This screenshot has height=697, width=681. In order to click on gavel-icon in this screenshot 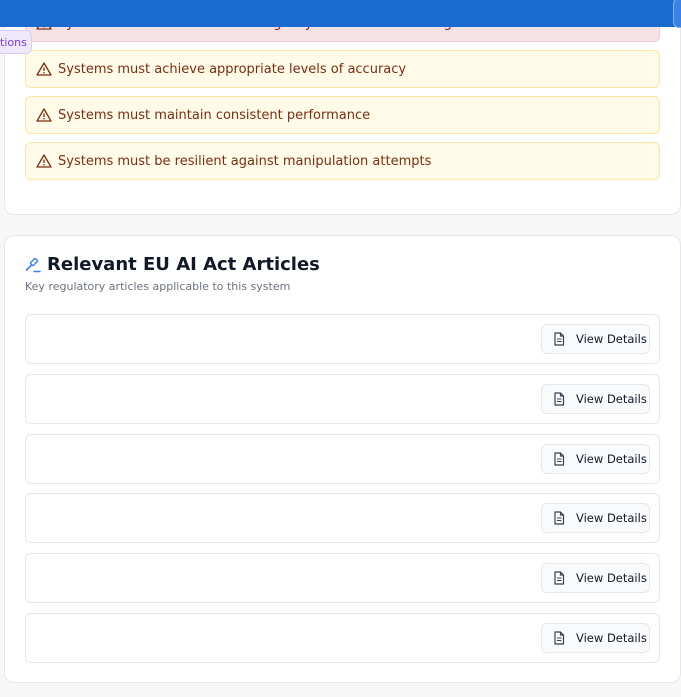, I will do `click(33, 265)`.